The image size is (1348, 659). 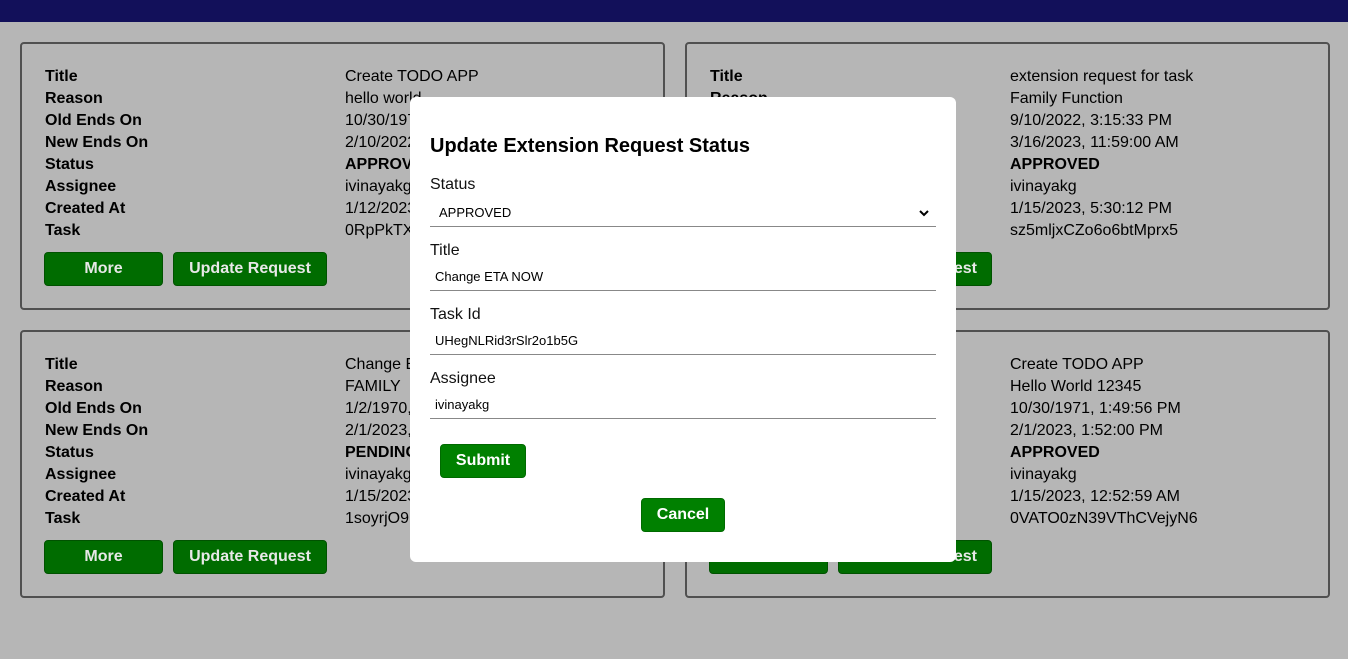 What do you see at coordinates (683, 277) in the screenshot?
I see `title-input: Change ETA NOW` at bounding box center [683, 277].